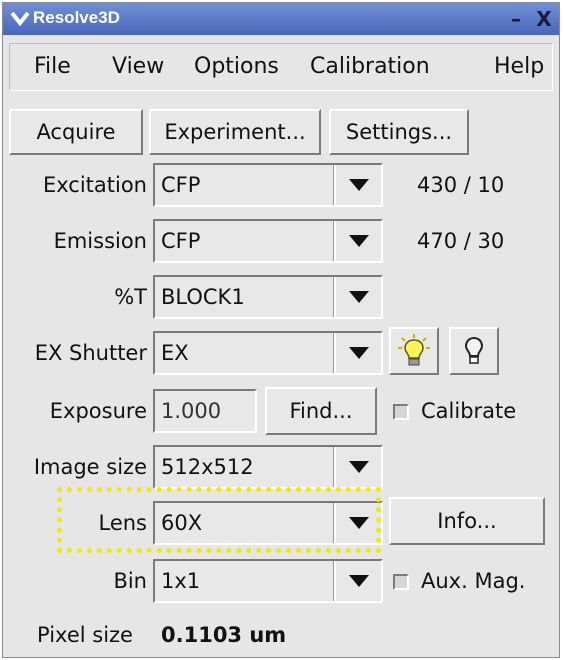 Image resolution: width=564 pixels, height=660 pixels. What do you see at coordinates (20, 18) in the screenshot?
I see `window-menu-chevron-icon` at bounding box center [20, 18].